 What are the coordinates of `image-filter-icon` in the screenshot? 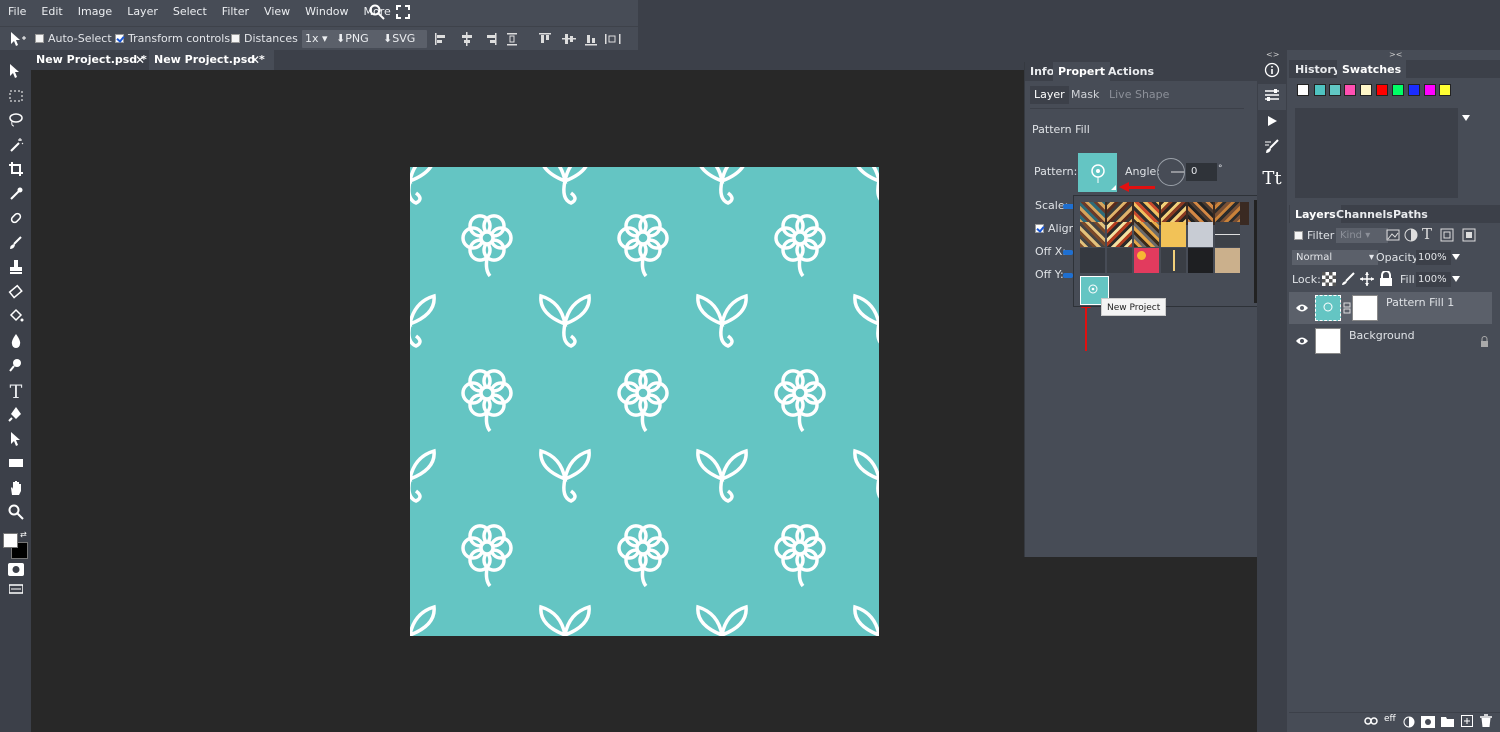 It's located at (1393, 235).